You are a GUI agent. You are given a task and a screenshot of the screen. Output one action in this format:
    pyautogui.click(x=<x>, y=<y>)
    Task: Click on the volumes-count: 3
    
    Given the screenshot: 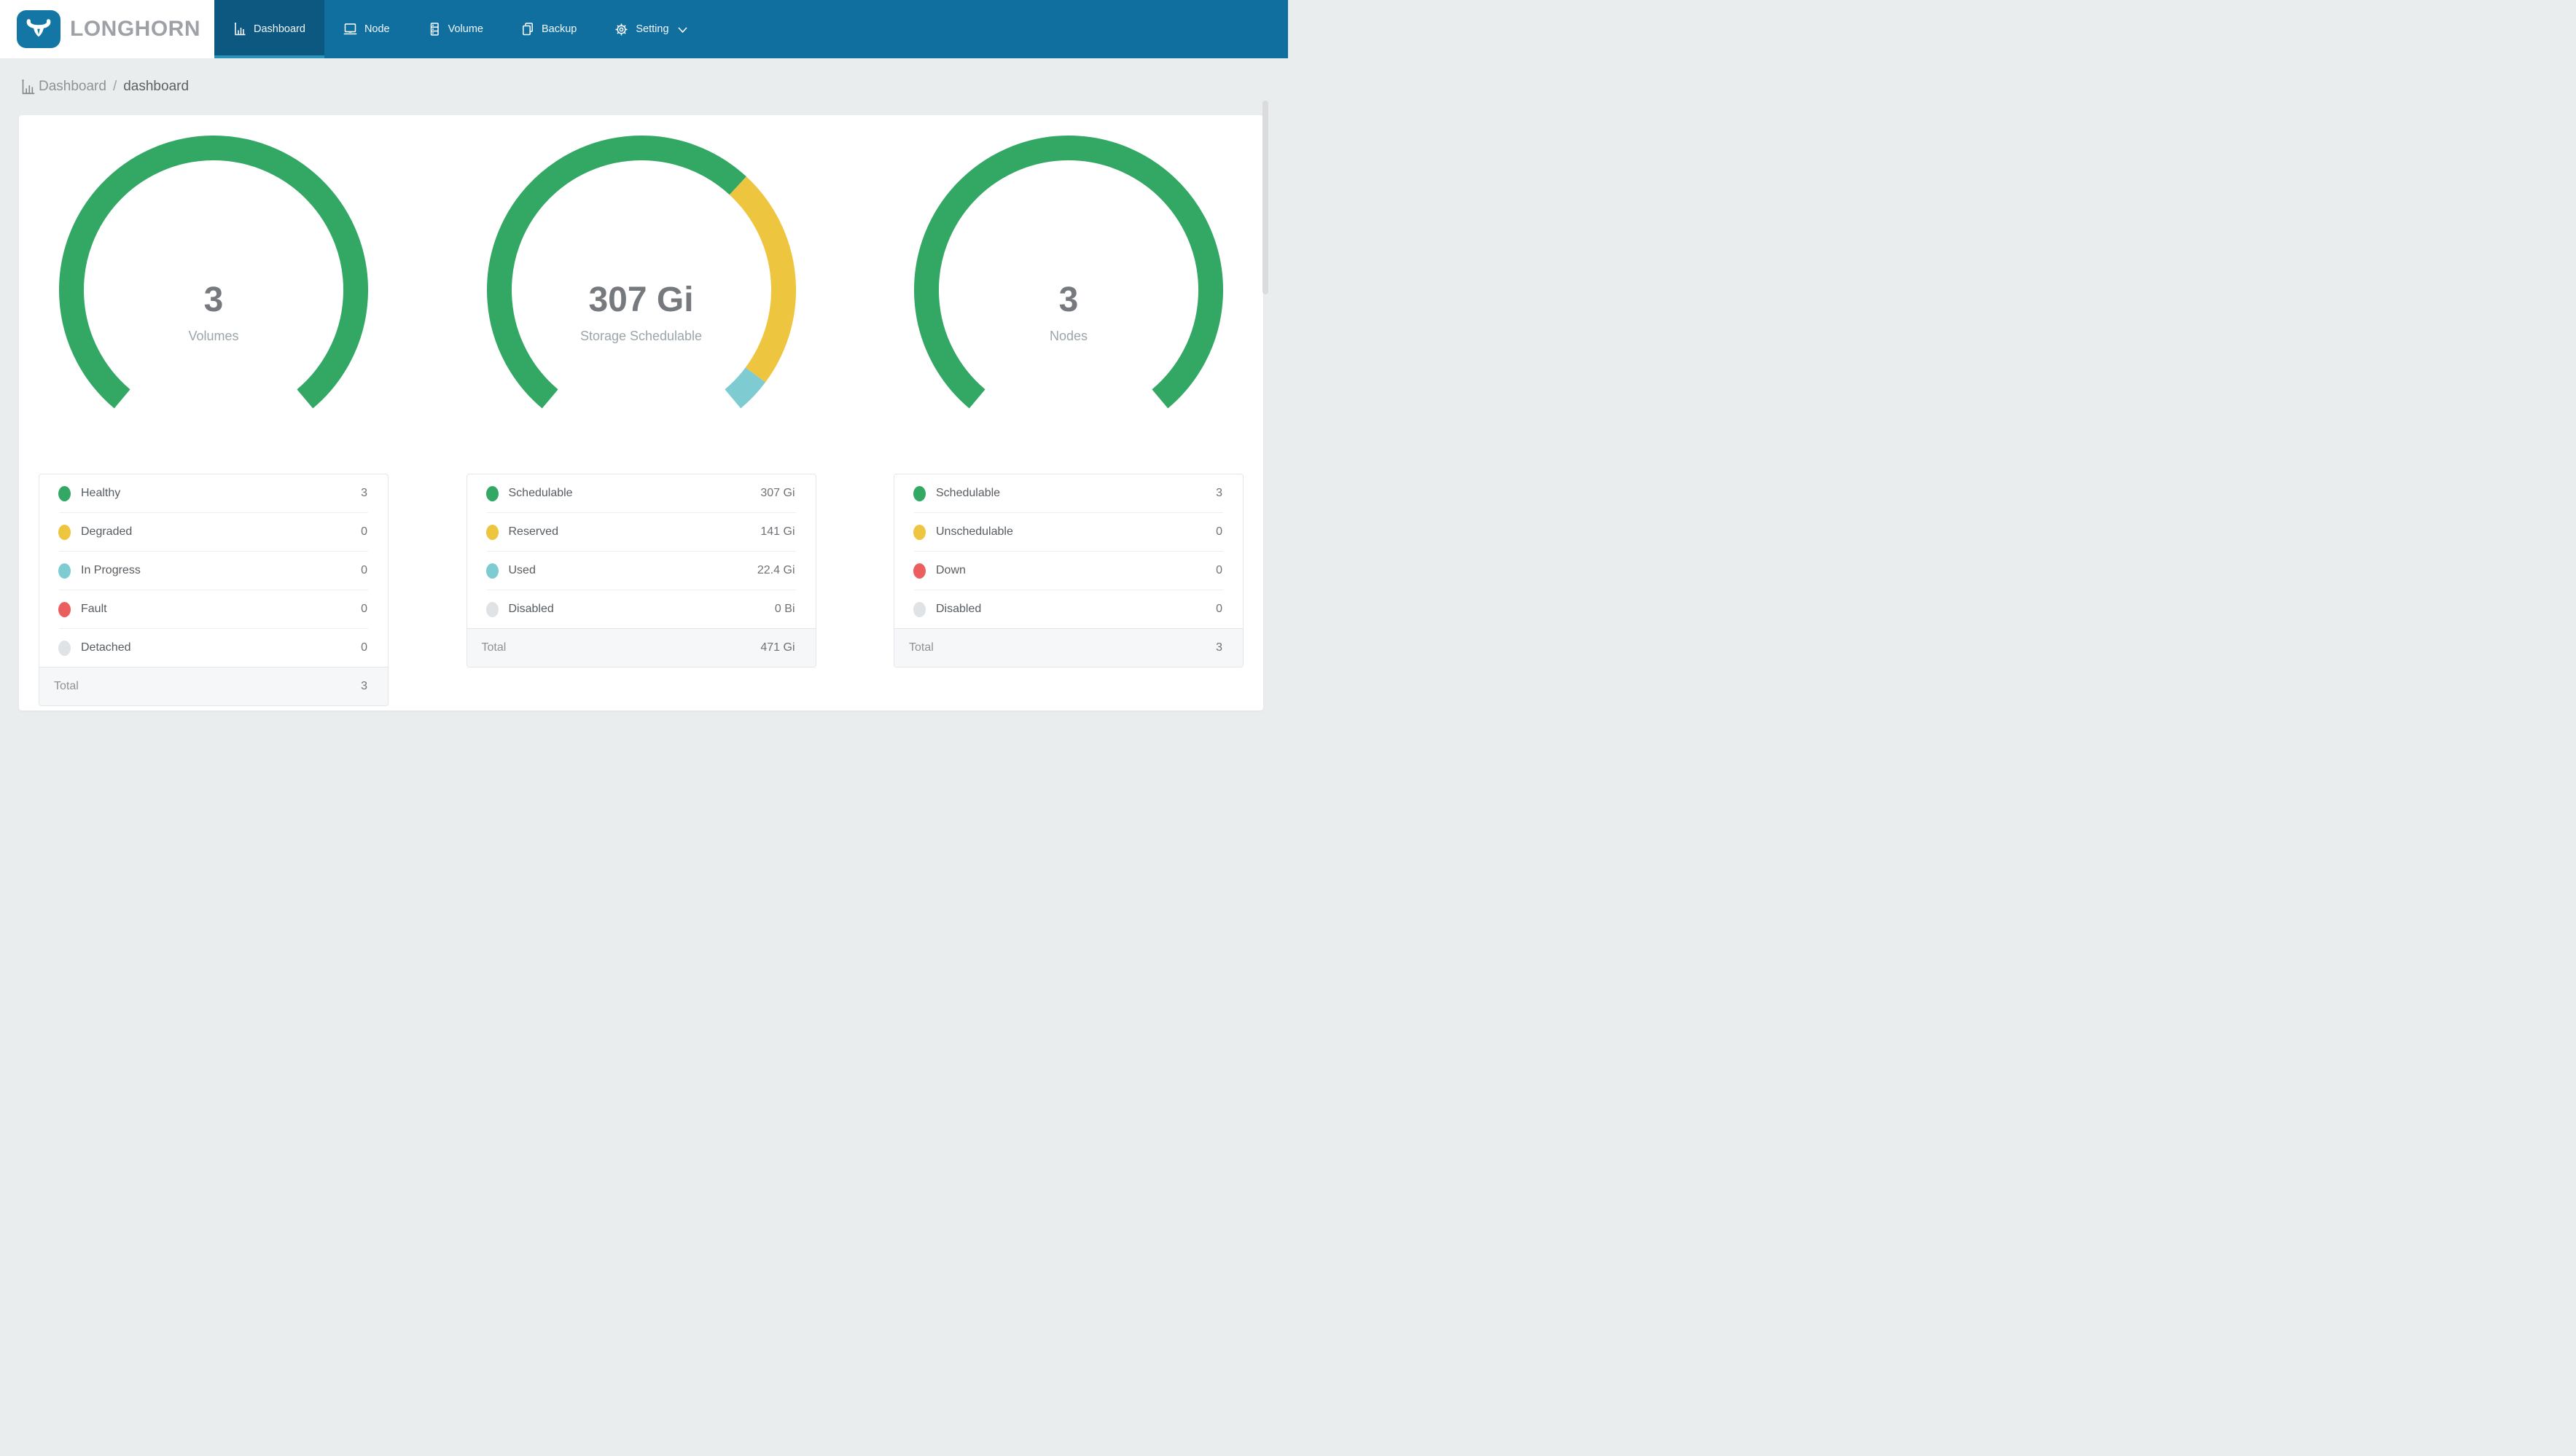 What is the action you would take?
    pyautogui.click(x=213, y=300)
    